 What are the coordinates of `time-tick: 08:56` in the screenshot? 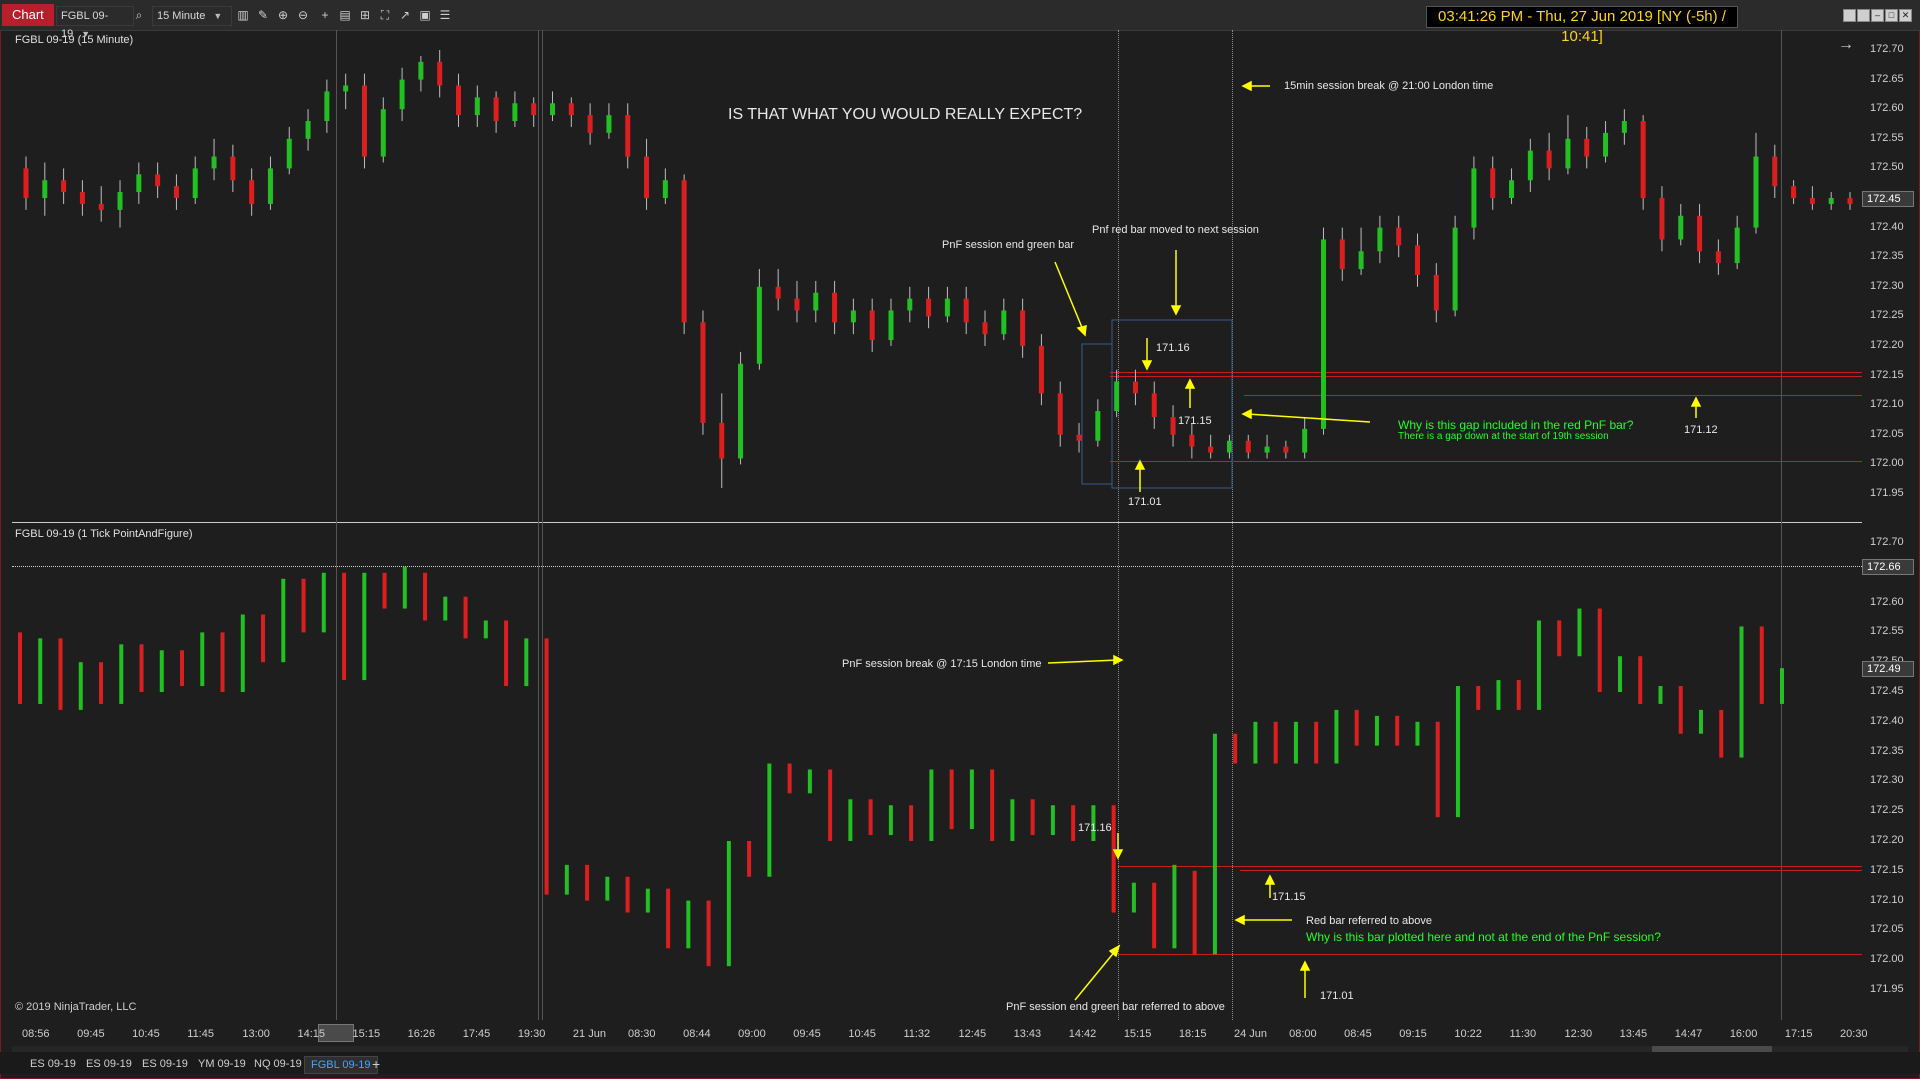 It's located at (36, 1034).